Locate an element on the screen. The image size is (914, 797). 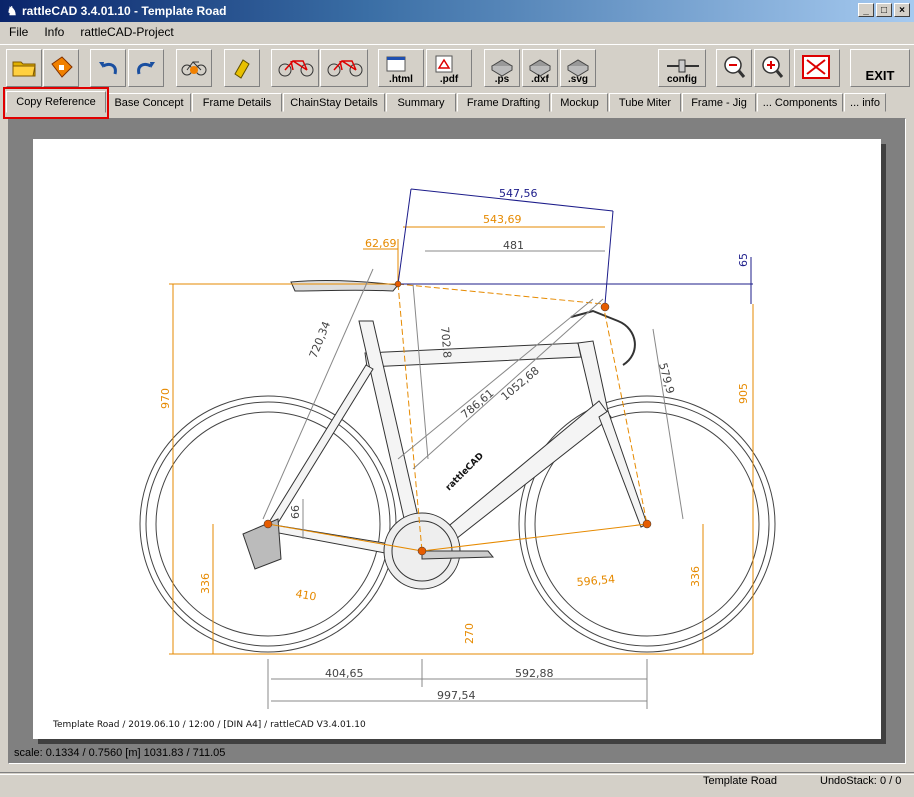
dim-seat-height: 970 is located at coordinates (165, 398).